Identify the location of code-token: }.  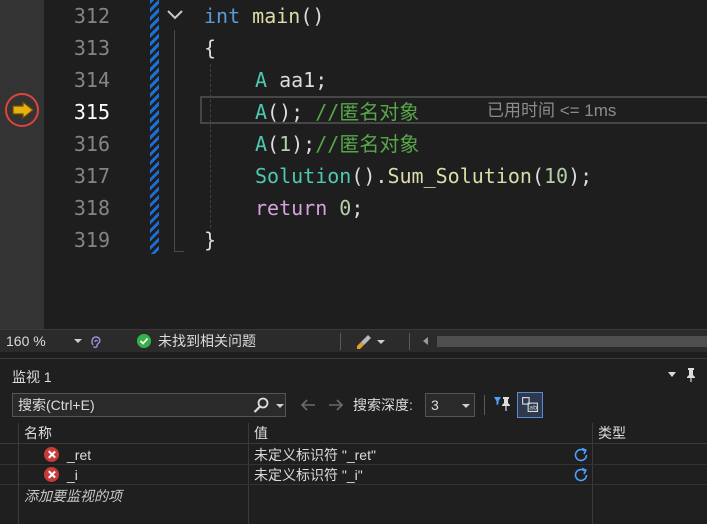
(210, 240).